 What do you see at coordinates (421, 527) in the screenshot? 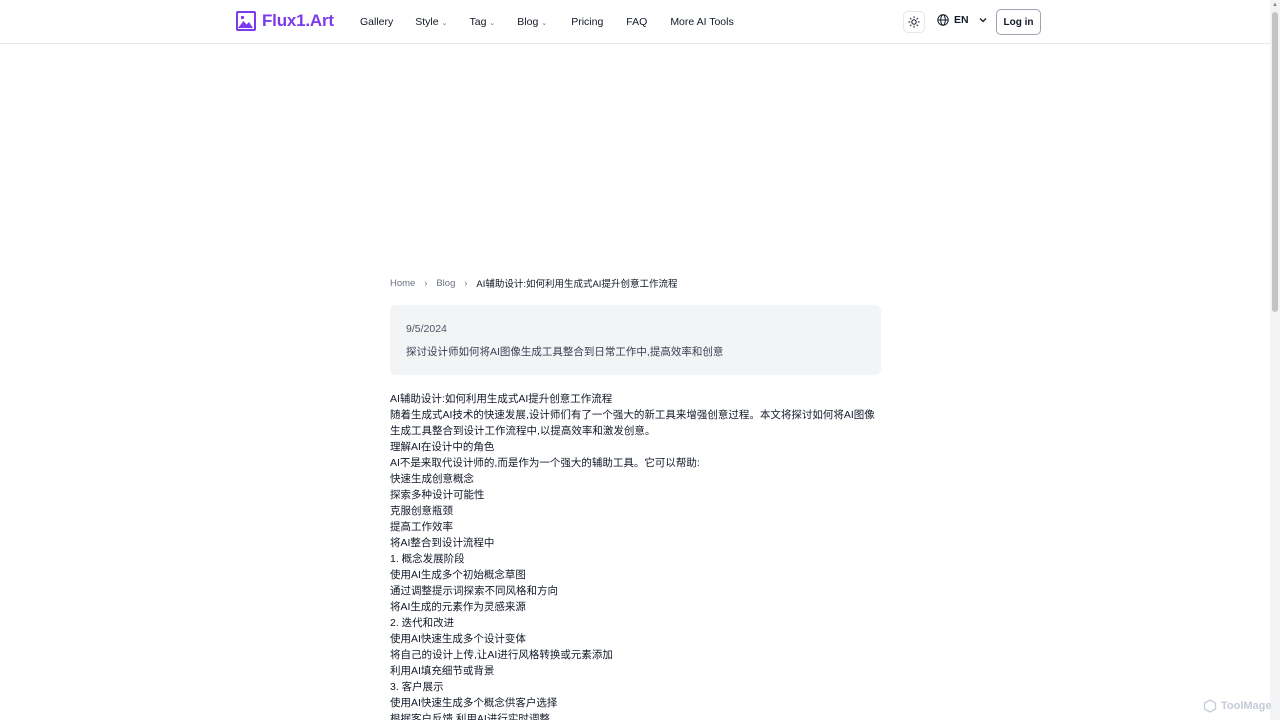
I see `content-line: 提高工作效率` at bounding box center [421, 527].